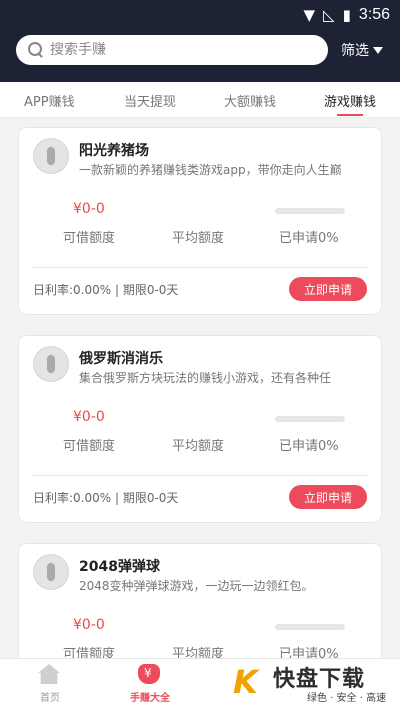 The image size is (400, 710). Describe the element at coordinates (196, 586) in the screenshot. I see `app-description: 2048变种弹弹球游戏，一边玩一边领红包。` at that location.